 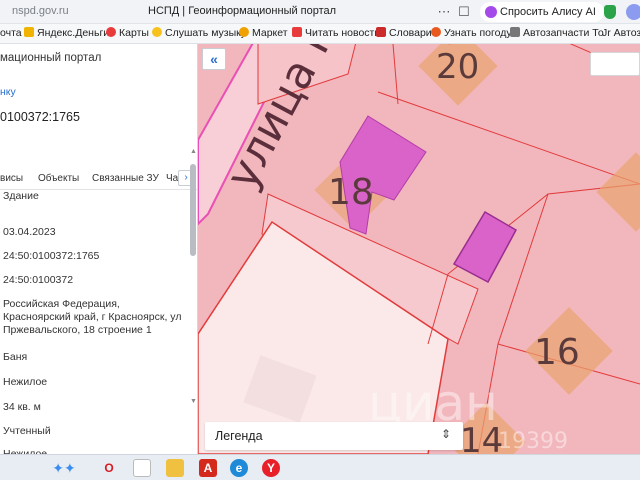 I want to click on back-link: нку, so click(x=8, y=92).